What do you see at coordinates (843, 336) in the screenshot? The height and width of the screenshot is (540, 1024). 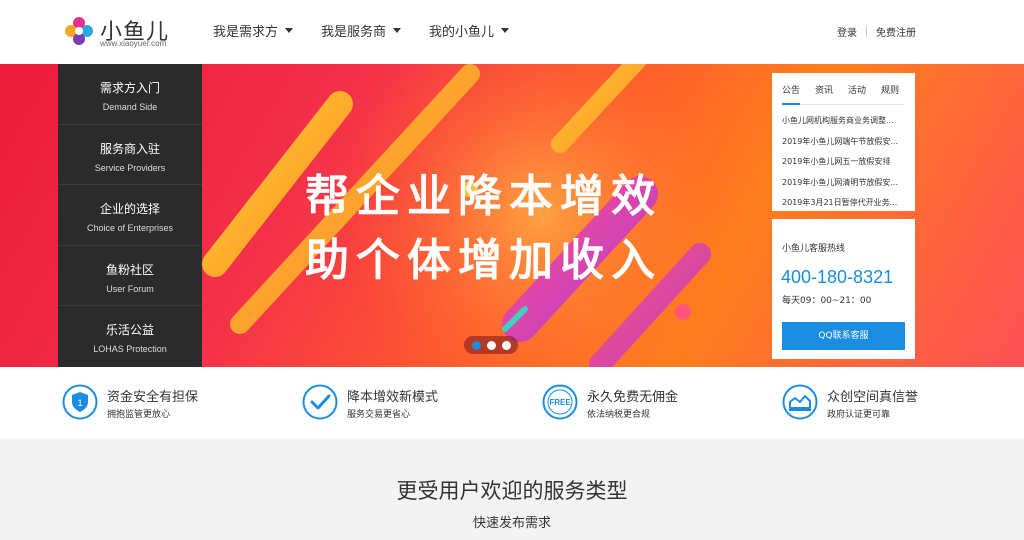 I see `qq-contact-button: QQ联系客服` at bounding box center [843, 336].